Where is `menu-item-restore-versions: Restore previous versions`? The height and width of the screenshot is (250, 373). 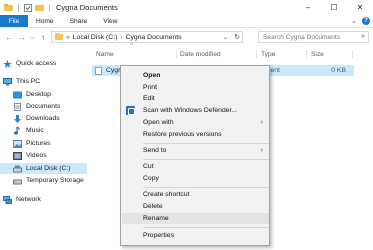 menu-item-restore-versions: Restore previous versions is located at coordinates (195, 134).